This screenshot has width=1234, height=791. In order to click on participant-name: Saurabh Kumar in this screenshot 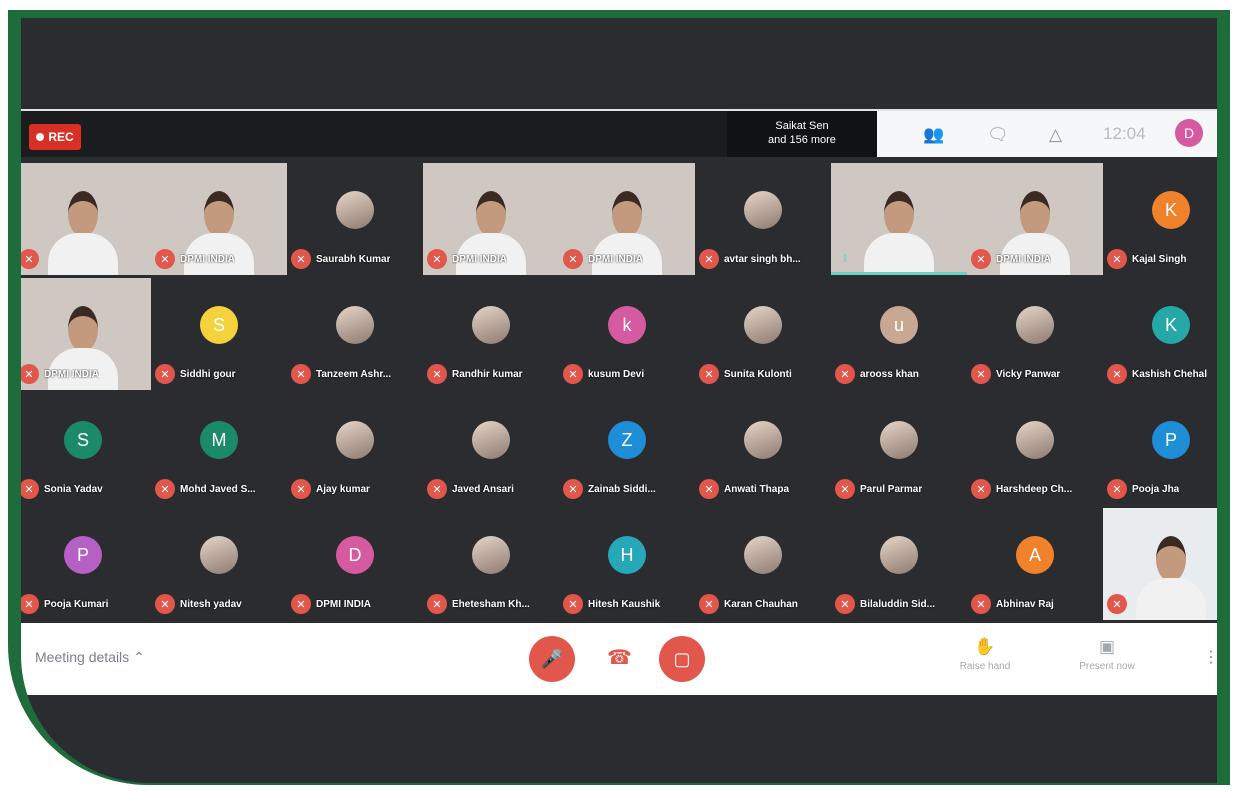, I will do `click(353, 259)`.